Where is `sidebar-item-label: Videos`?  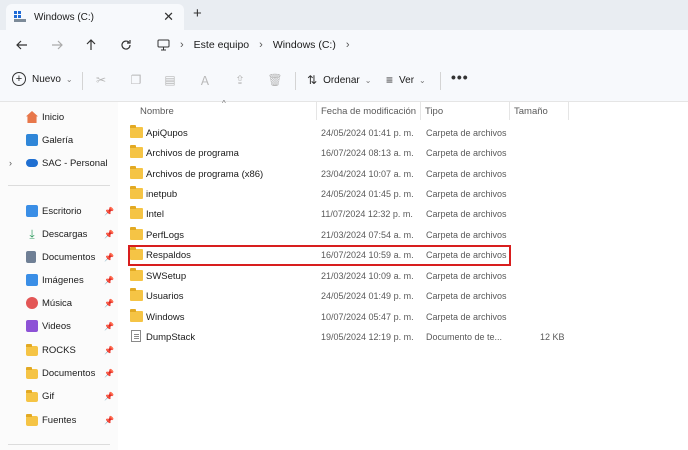 sidebar-item-label: Videos is located at coordinates (56, 326).